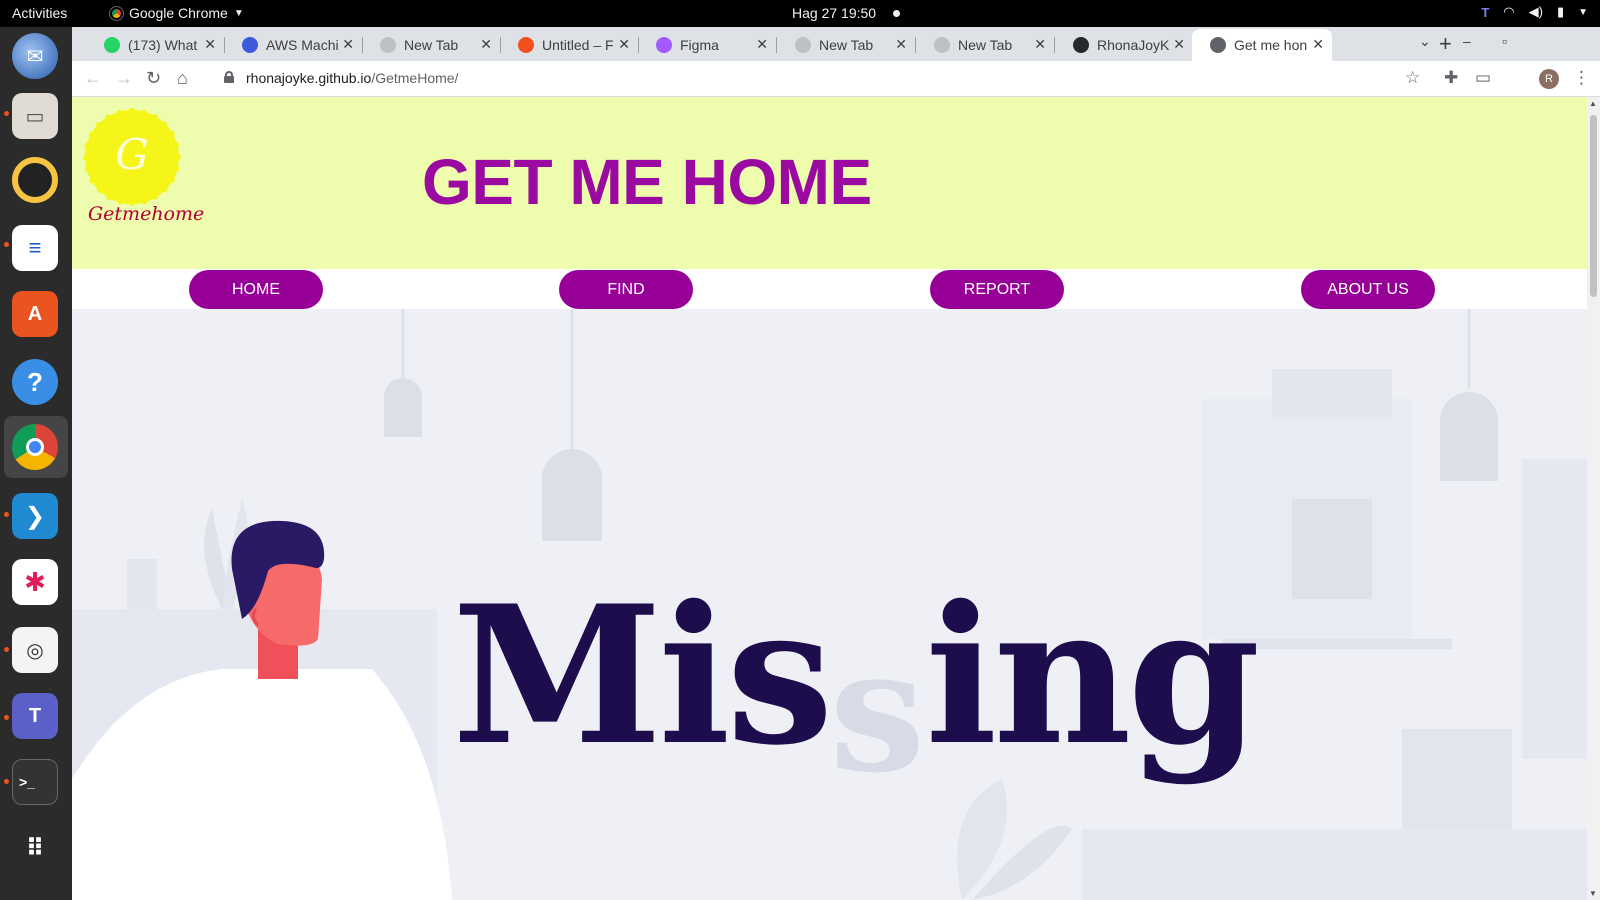 The width and height of the screenshot is (1600, 900). What do you see at coordinates (35, 650) in the screenshot?
I see `document-viewer-icon: ◎` at bounding box center [35, 650].